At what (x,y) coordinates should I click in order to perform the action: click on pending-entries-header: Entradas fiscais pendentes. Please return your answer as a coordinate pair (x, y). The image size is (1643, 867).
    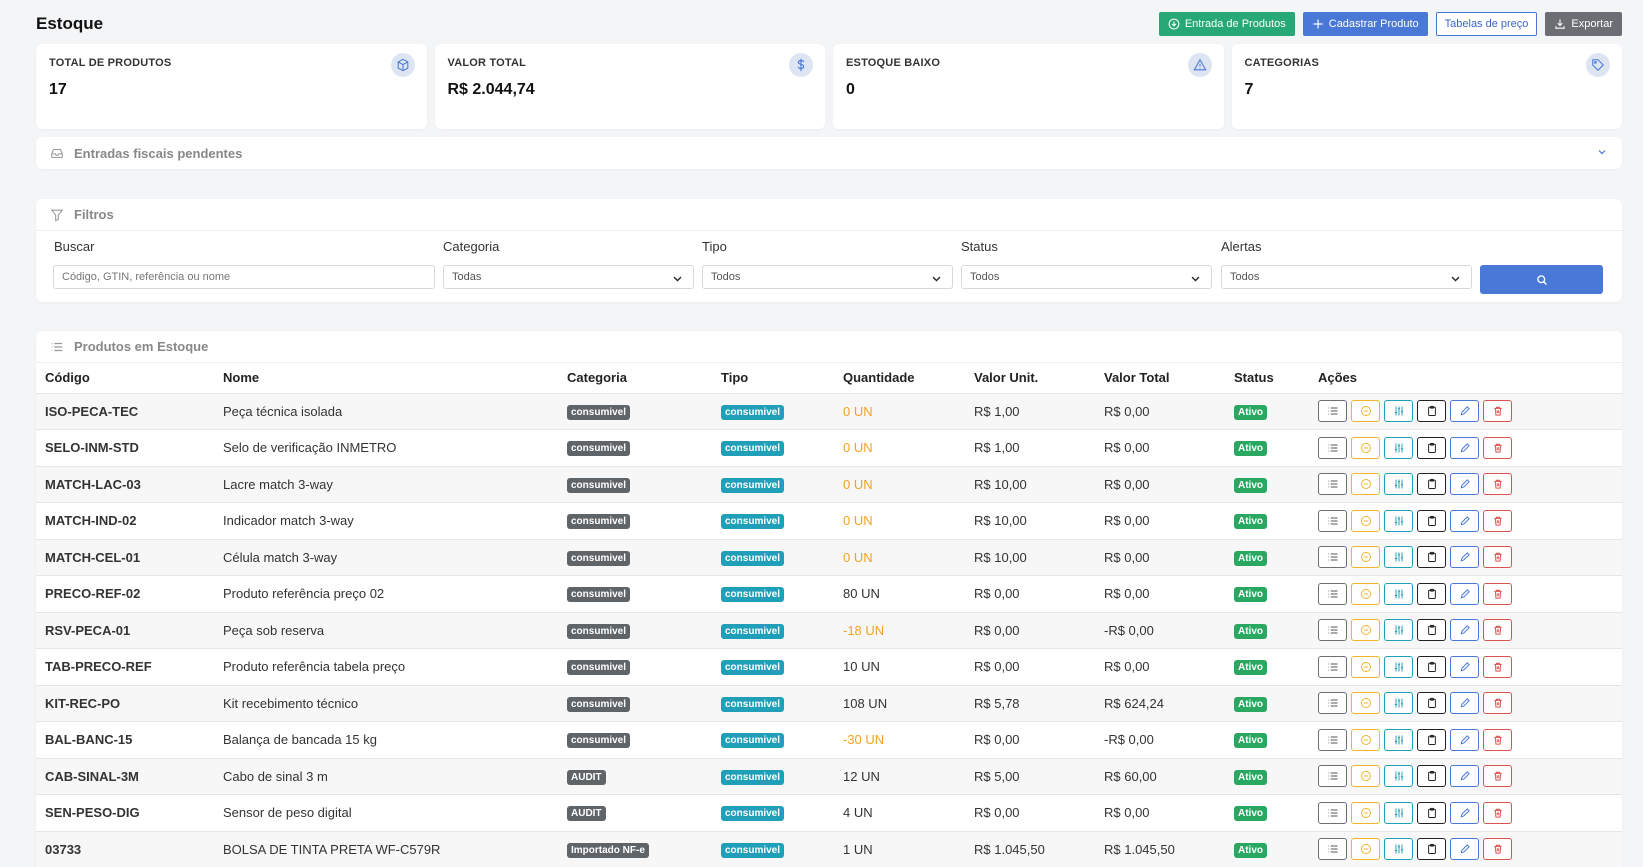
    Looking at the image, I should click on (829, 153).